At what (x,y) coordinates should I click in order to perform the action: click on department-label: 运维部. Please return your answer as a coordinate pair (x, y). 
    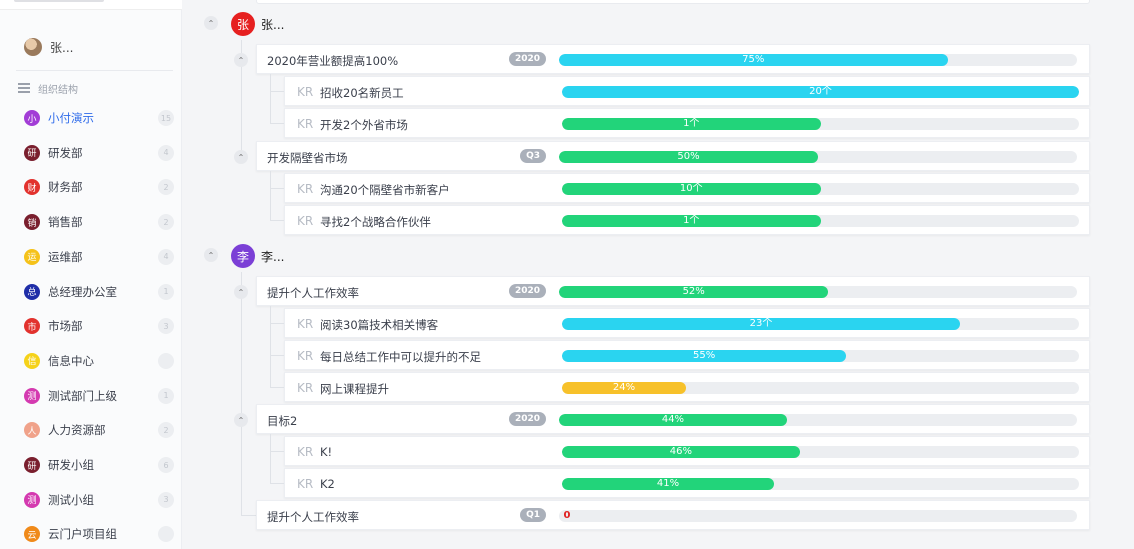
    Looking at the image, I should click on (65, 256).